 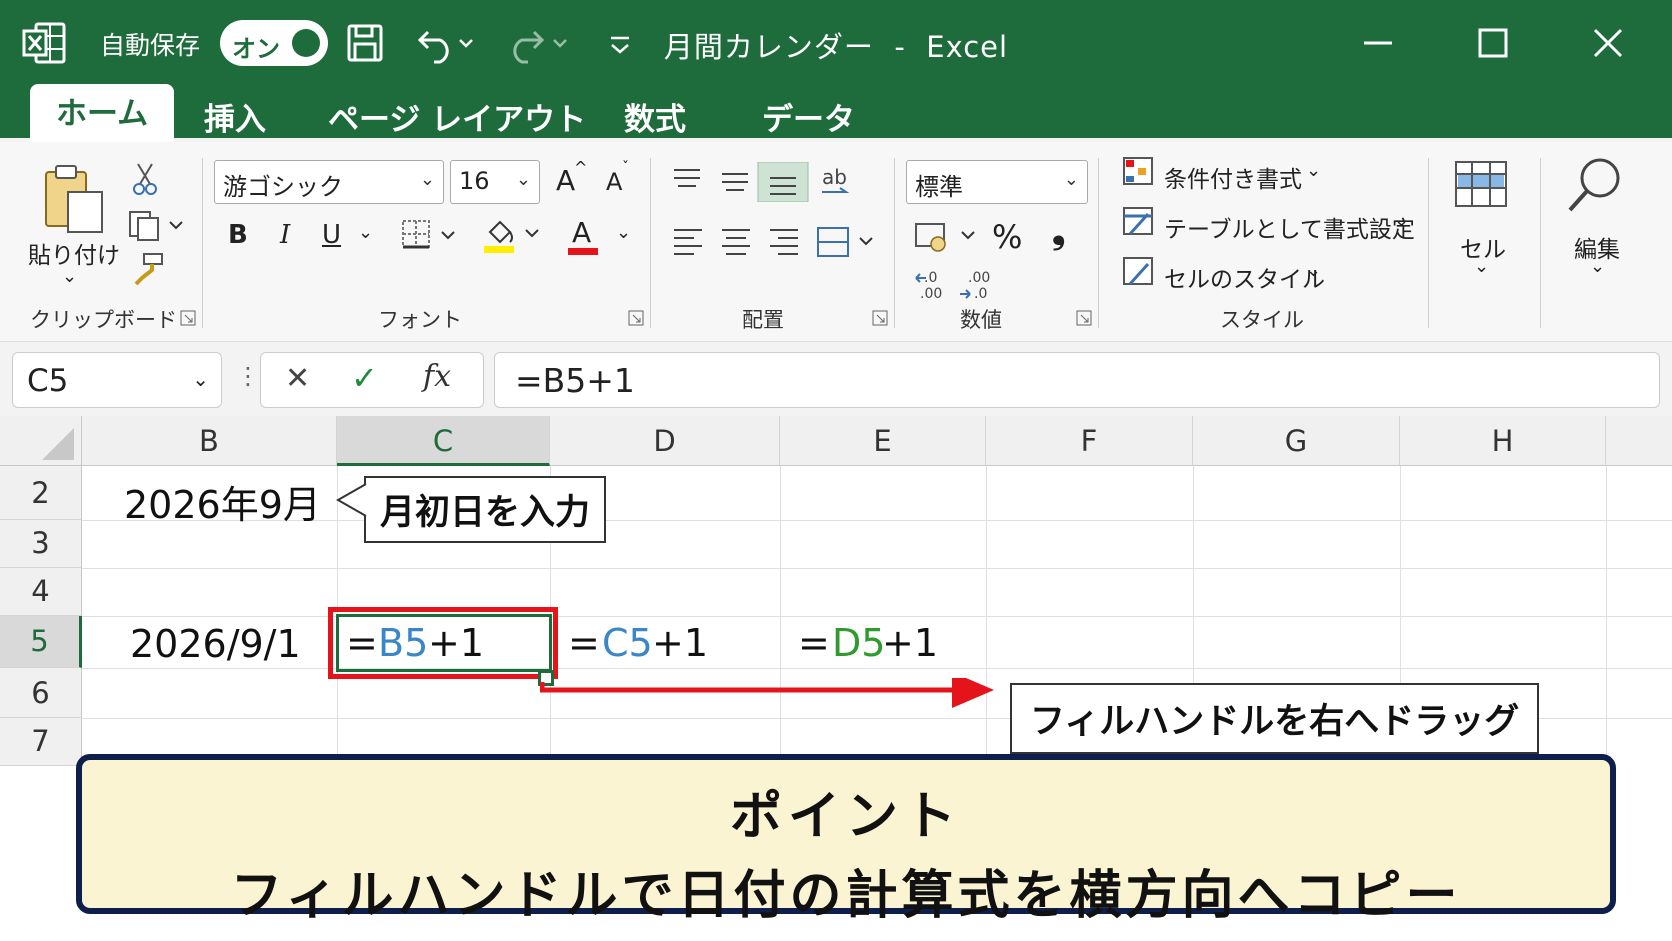 What do you see at coordinates (1007, 237) in the screenshot?
I see `percent-button: %` at bounding box center [1007, 237].